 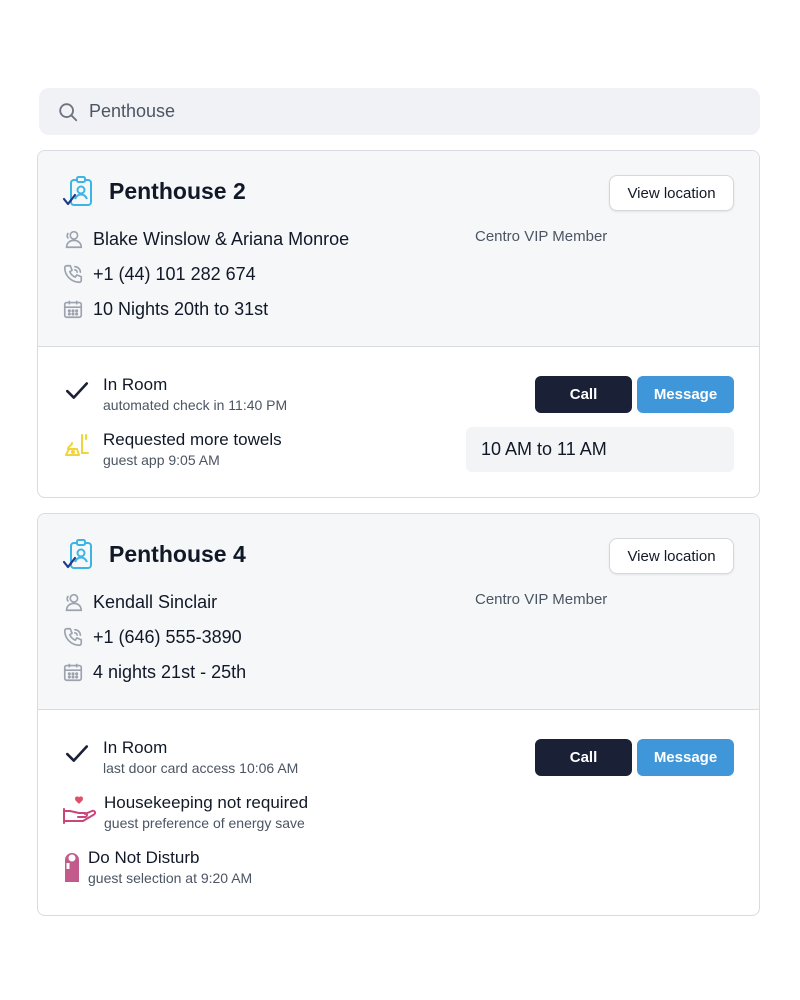 I want to click on activity-title: Do Not Disturb, so click(x=144, y=857).